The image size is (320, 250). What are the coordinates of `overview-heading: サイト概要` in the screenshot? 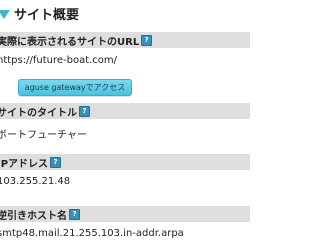 It's located at (40, 13).